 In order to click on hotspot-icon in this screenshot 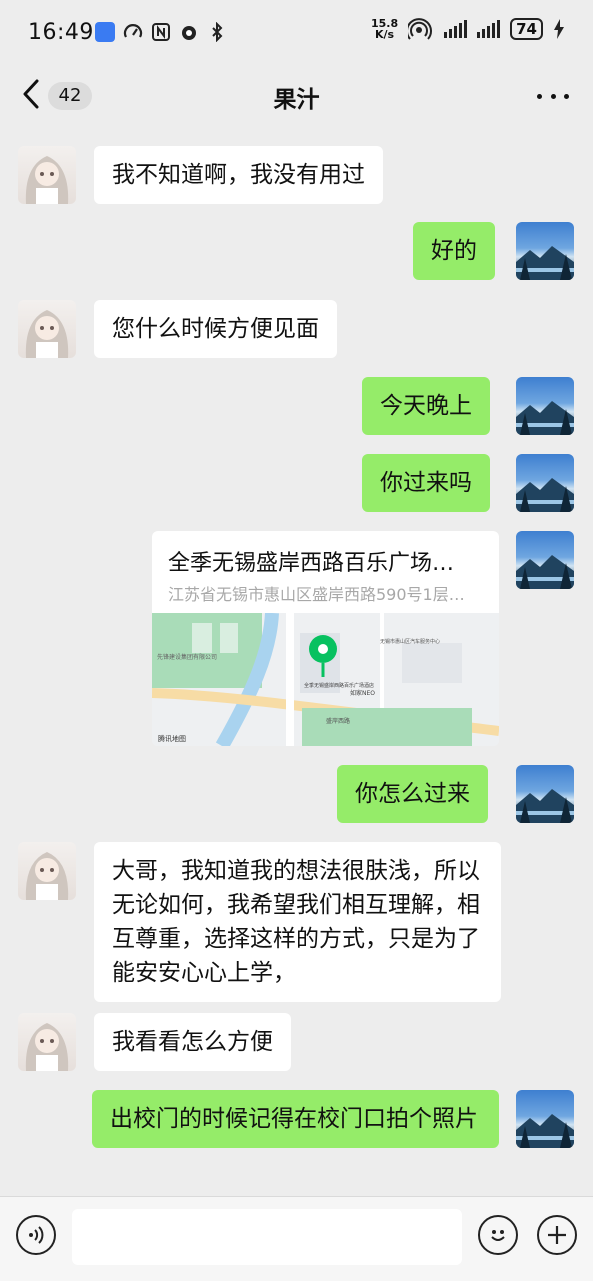, I will do `click(420, 29)`.